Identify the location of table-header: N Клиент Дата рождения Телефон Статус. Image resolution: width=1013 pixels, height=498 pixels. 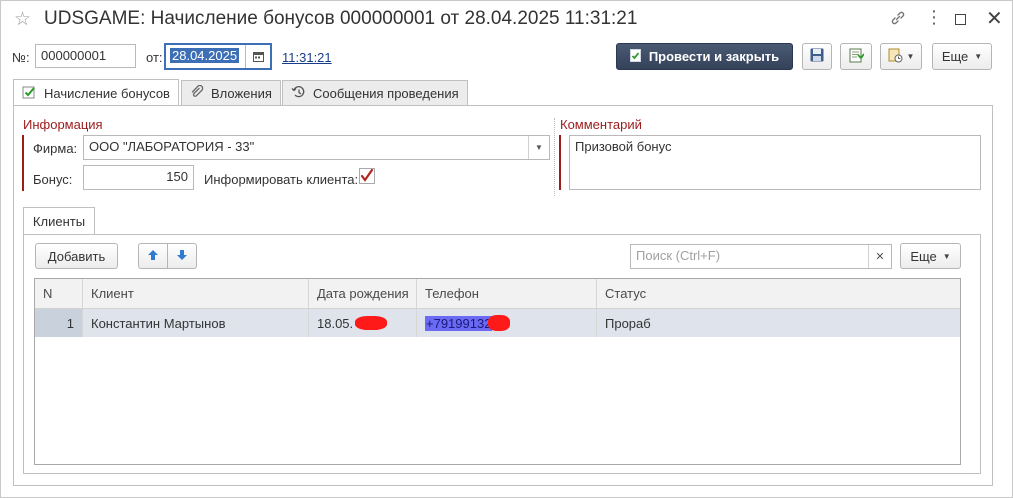
(497, 294).